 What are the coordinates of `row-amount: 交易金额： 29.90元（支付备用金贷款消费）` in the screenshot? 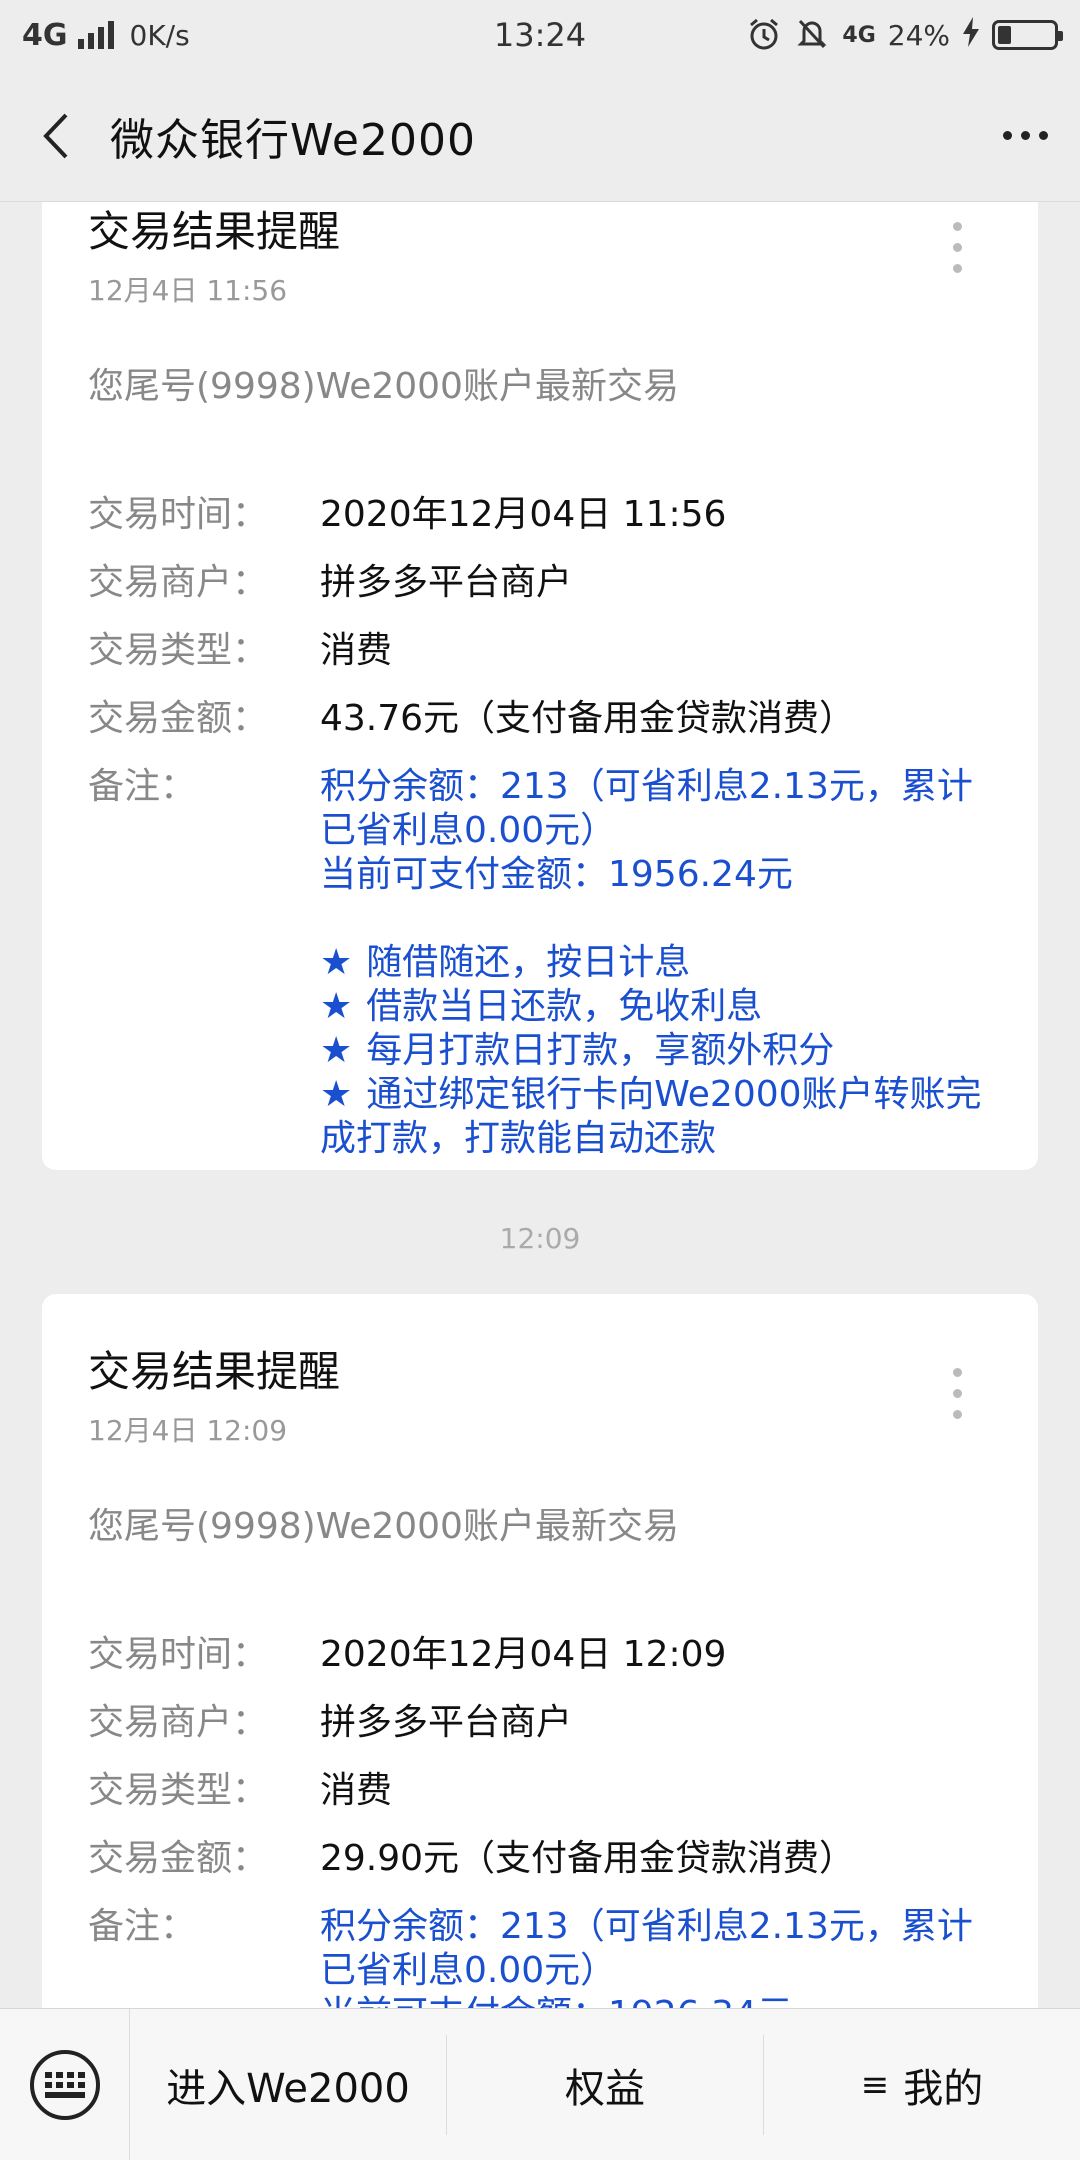 It's located at (472, 1858).